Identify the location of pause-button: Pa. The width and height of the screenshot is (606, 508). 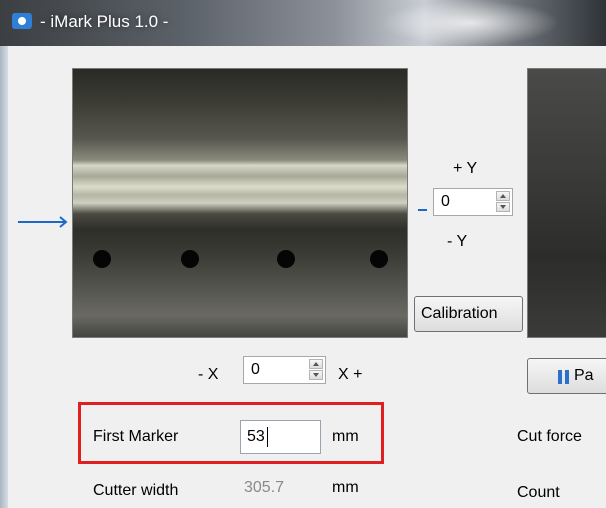
(566, 376).